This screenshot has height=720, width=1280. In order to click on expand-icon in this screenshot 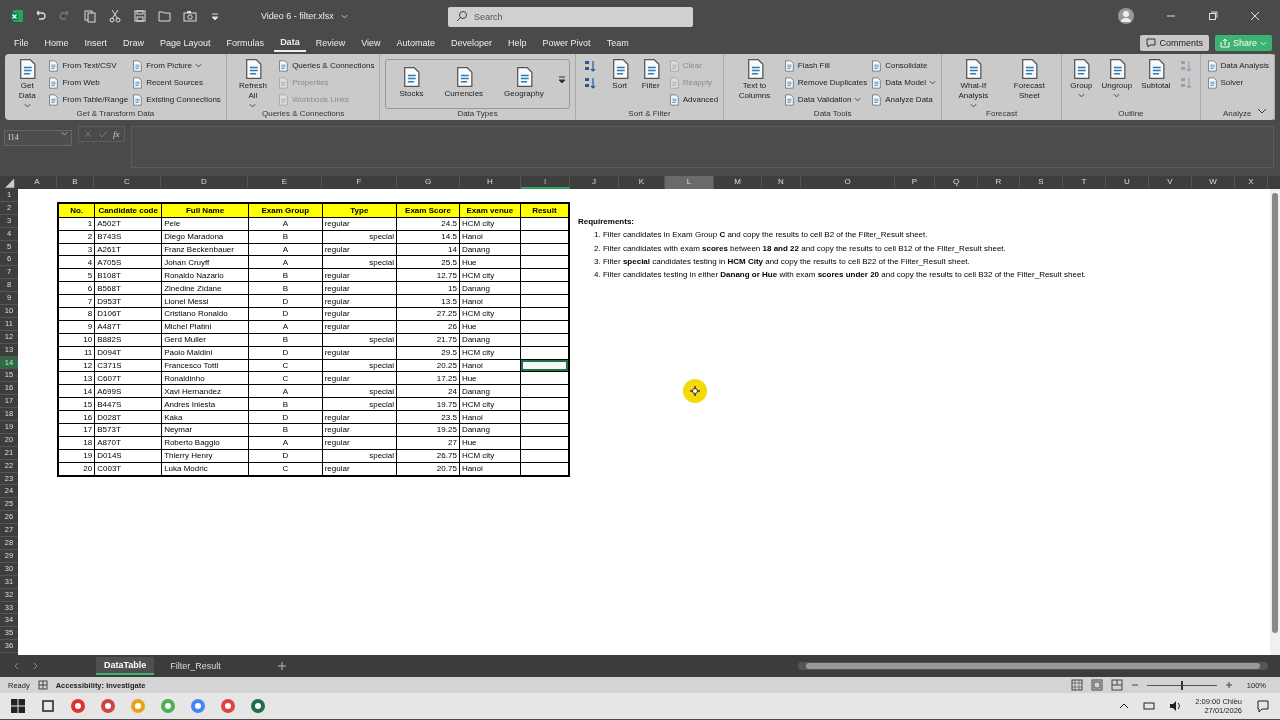, I will do `click(561, 80)`.